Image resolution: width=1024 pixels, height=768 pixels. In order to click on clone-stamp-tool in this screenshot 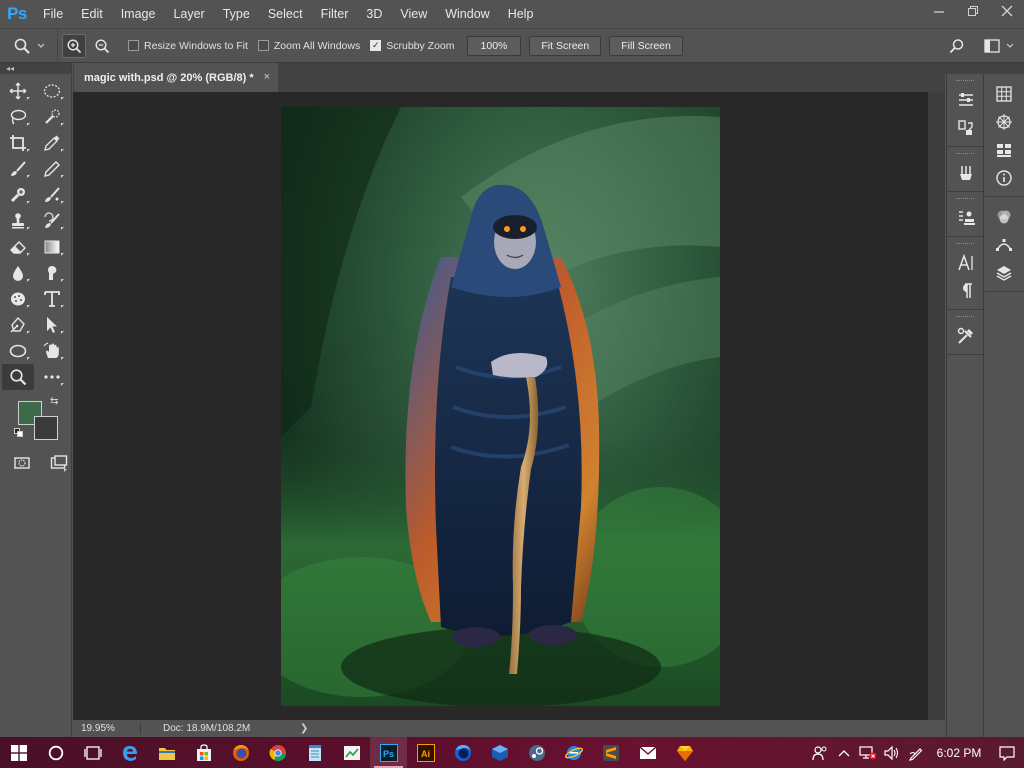, I will do `click(18, 221)`.